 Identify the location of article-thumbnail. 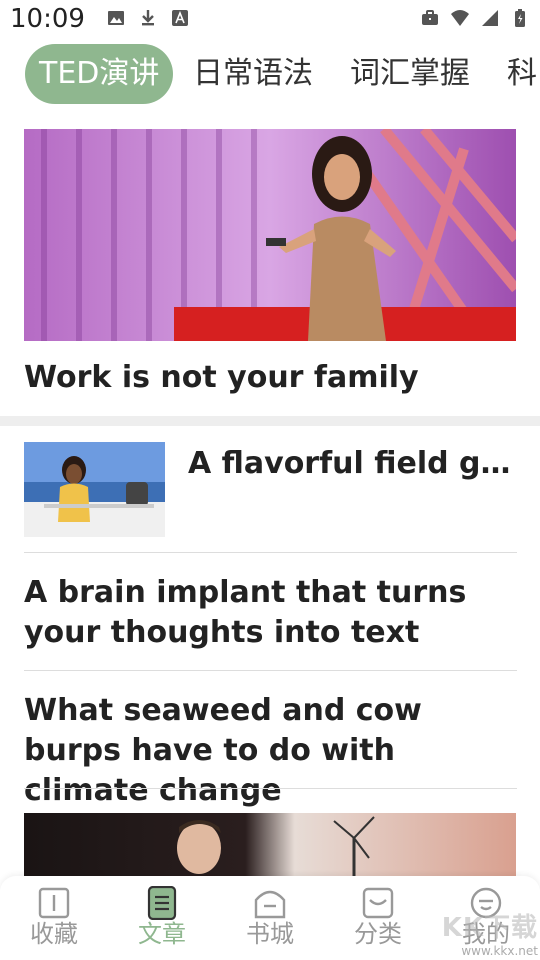
(94, 489).